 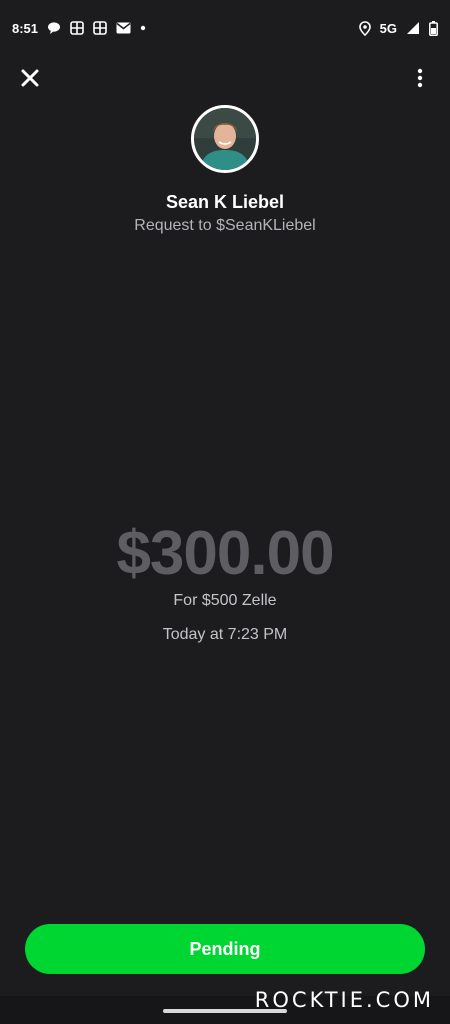 What do you see at coordinates (225, 949) in the screenshot?
I see `pending-button: Pending` at bounding box center [225, 949].